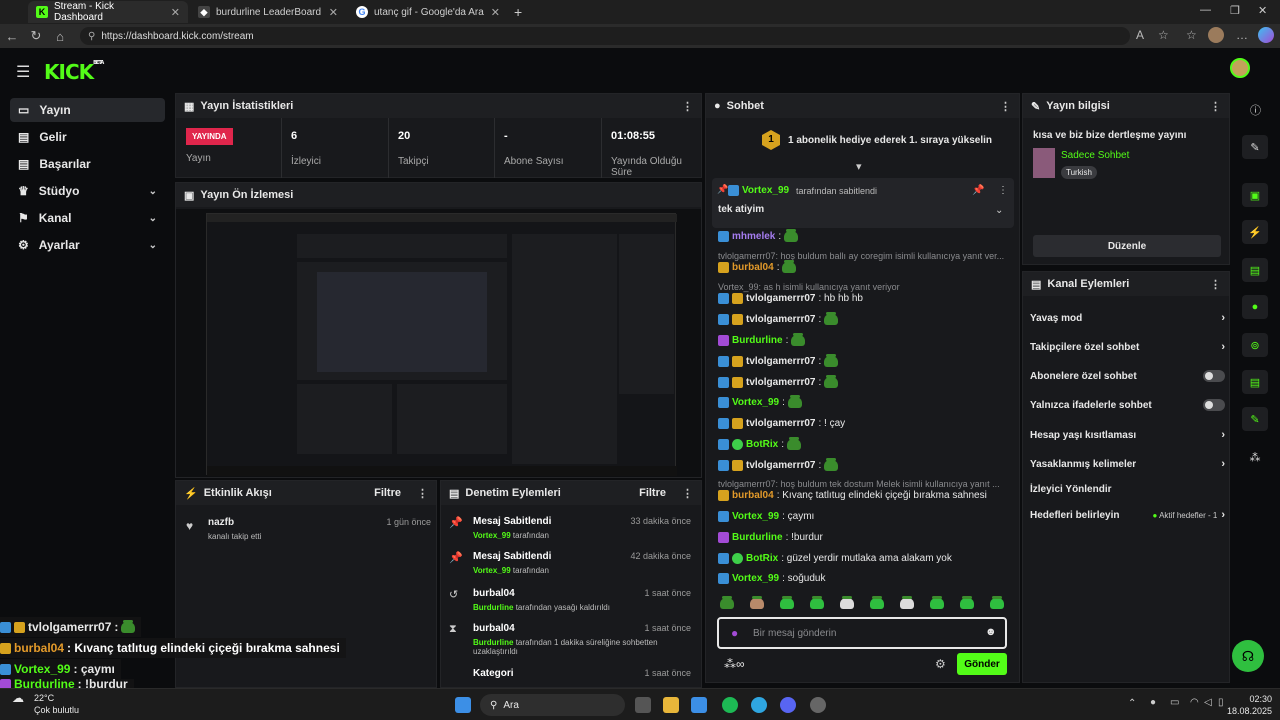 The height and width of the screenshot is (720, 1280). I want to click on list-icon: ▤, so click(1255, 270).